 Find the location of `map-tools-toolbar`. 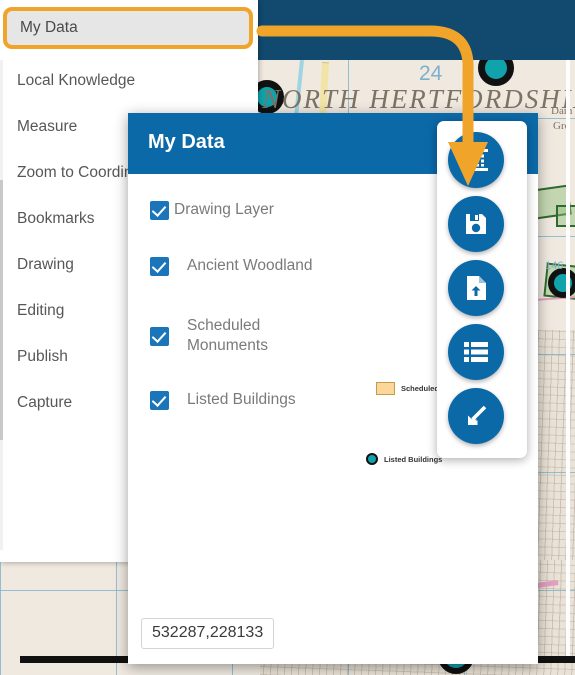

map-tools-toolbar is located at coordinates (482, 289).